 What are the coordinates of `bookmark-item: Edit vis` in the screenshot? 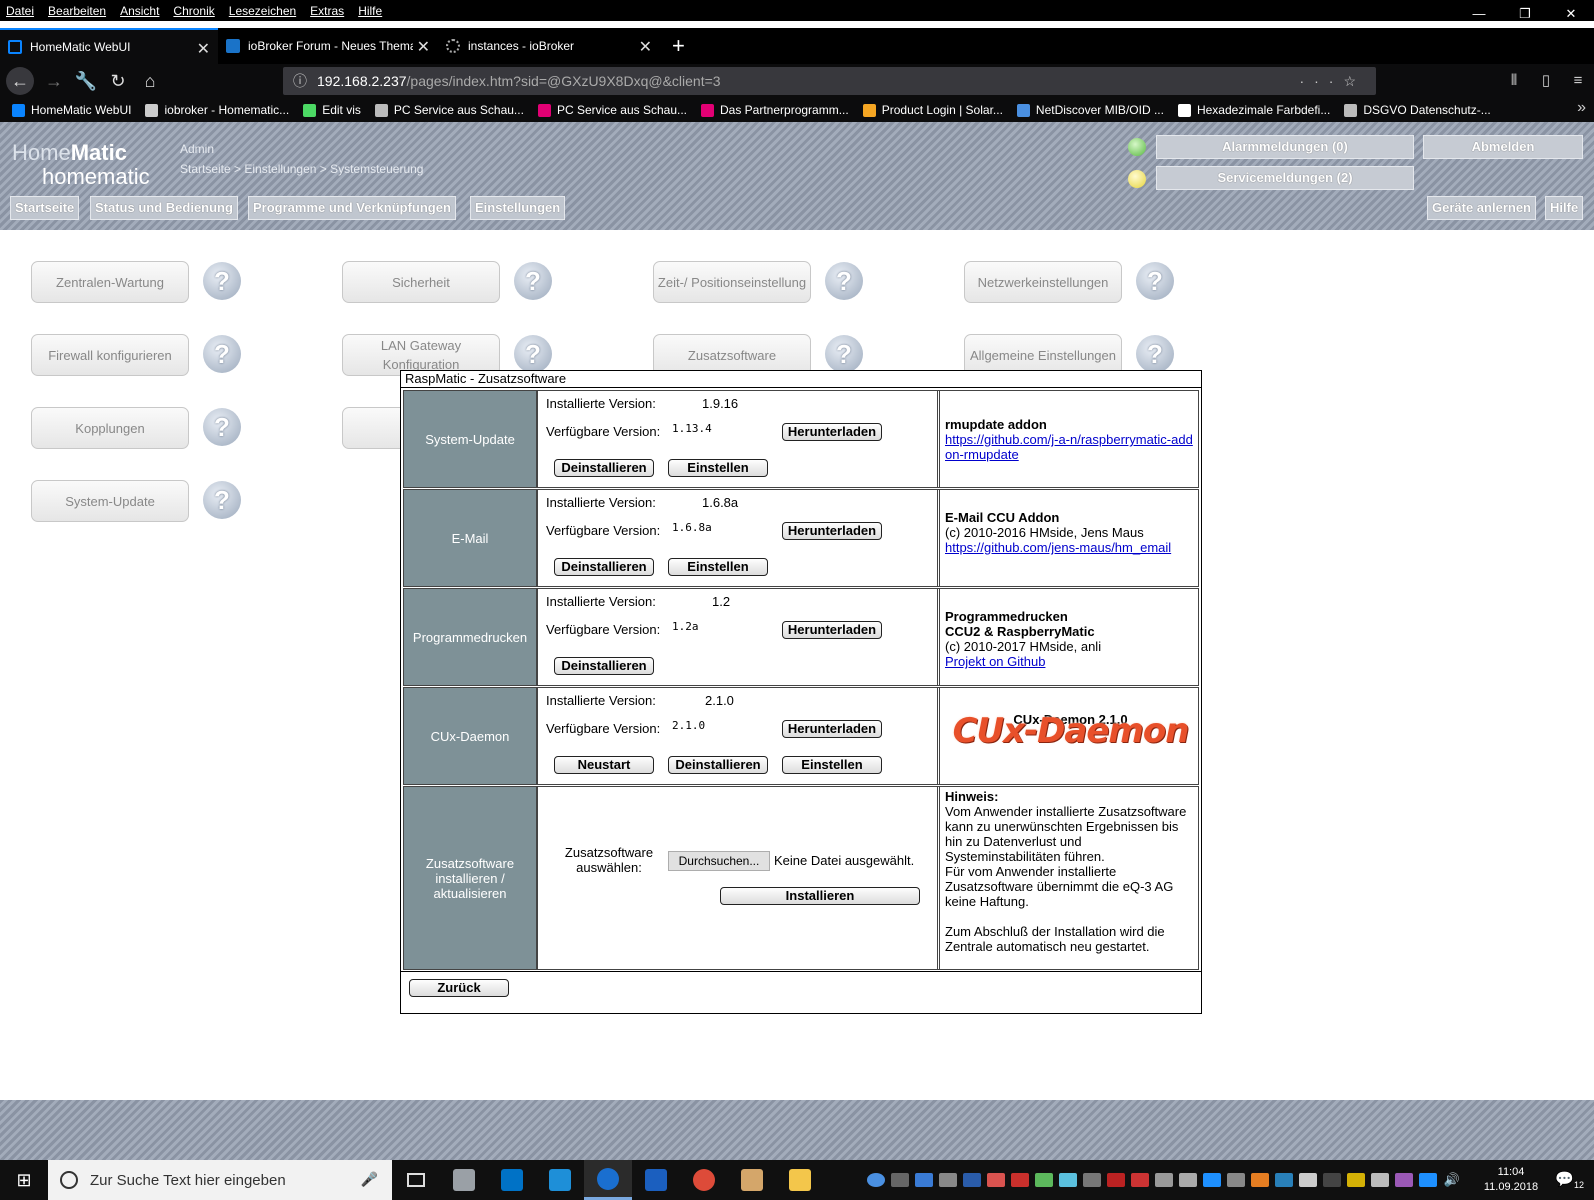 It's located at (332, 110).